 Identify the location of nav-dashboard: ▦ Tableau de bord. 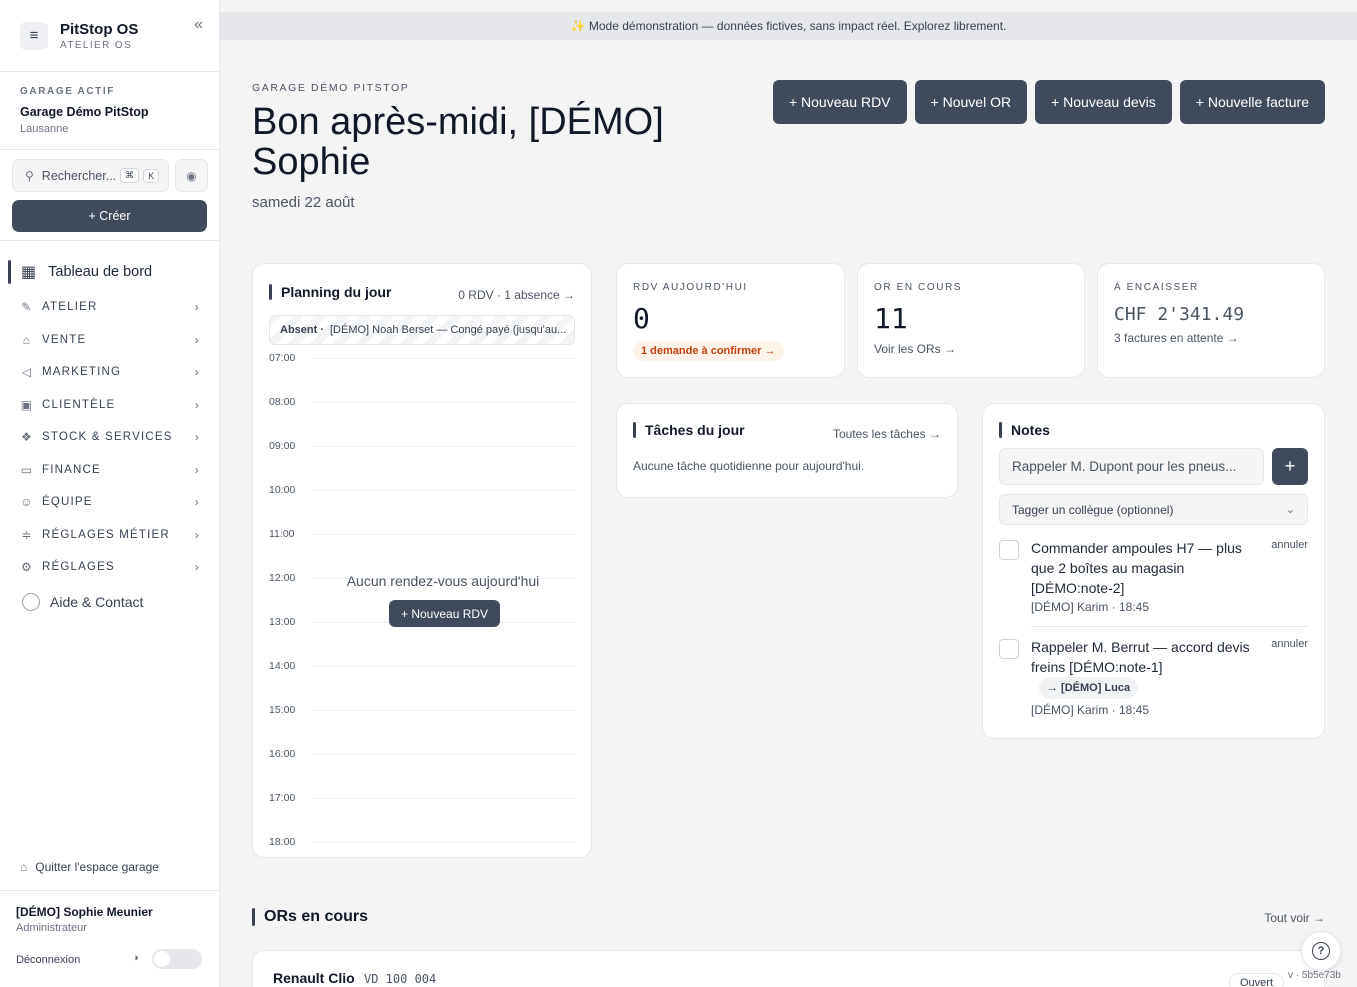
(108, 272).